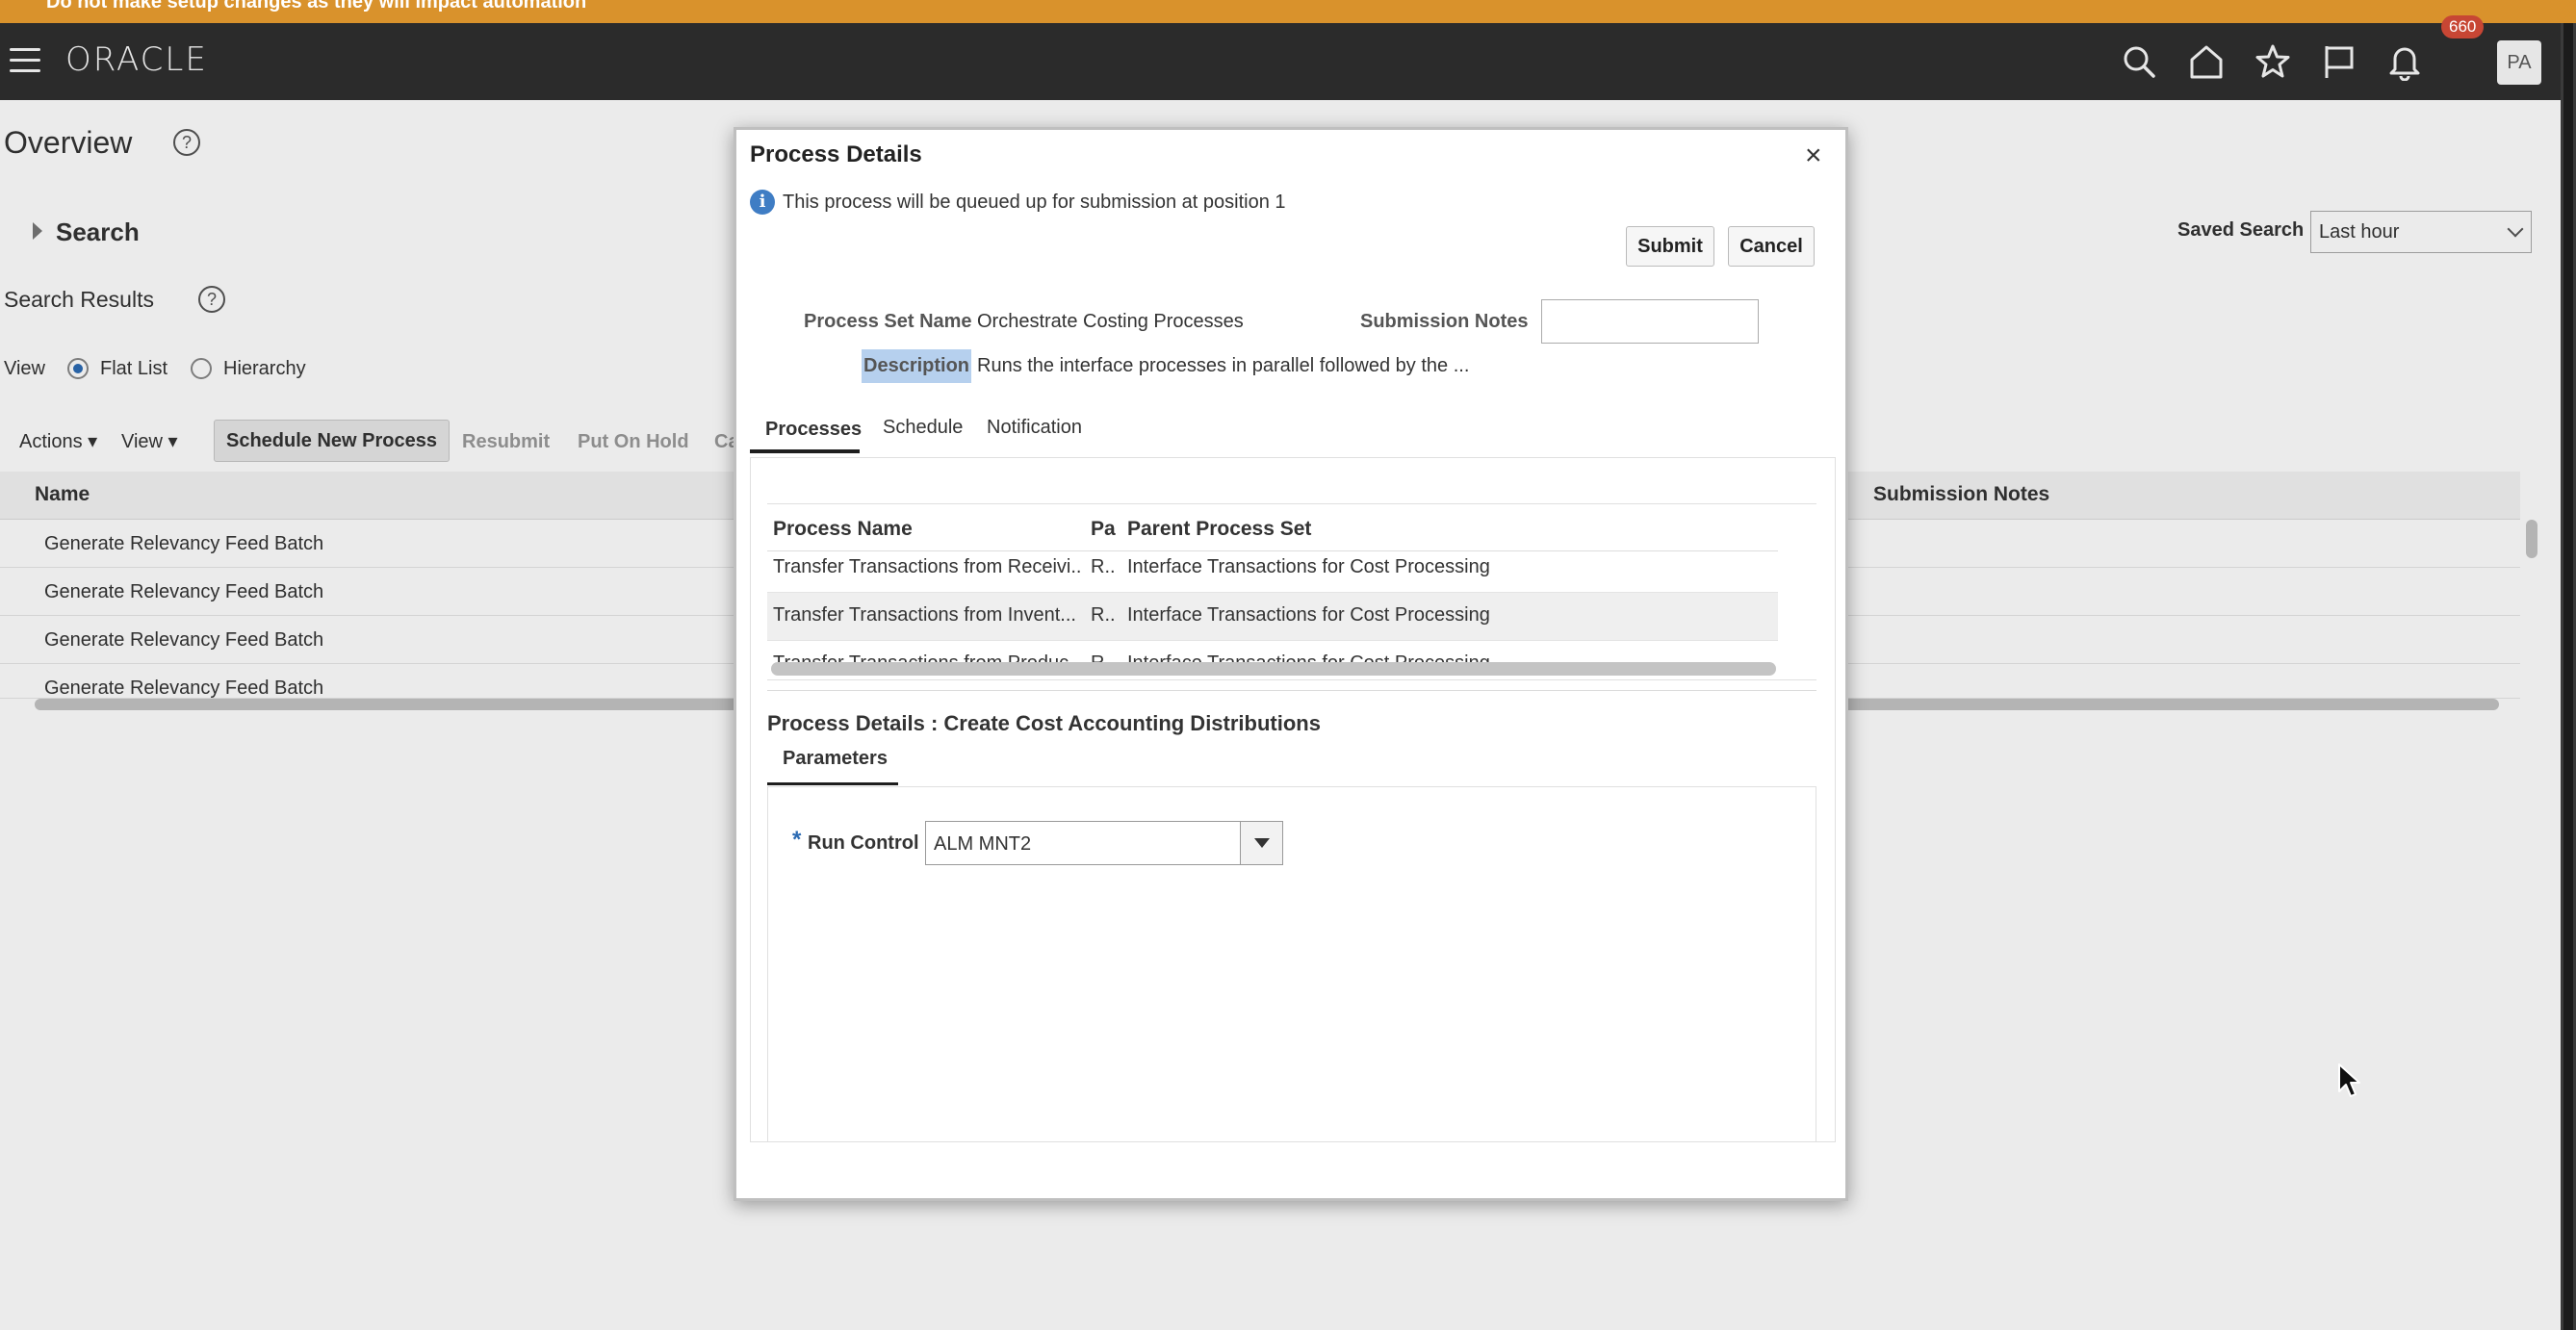 The height and width of the screenshot is (1330, 2576). What do you see at coordinates (1110, 321) in the screenshot?
I see `process-set-name-value: Orchestrate Costing Processes` at bounding box center [1110, 321].